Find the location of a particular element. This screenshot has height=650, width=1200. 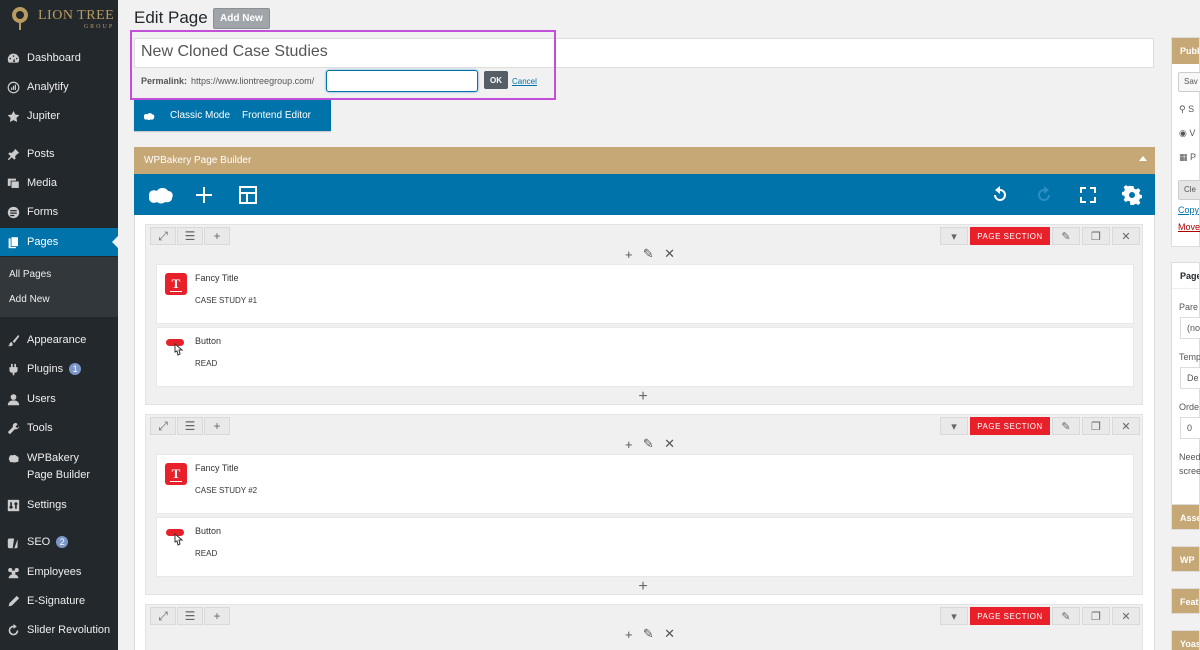

sidebar-item-forms: Forms is located at coordinates (59, 212).